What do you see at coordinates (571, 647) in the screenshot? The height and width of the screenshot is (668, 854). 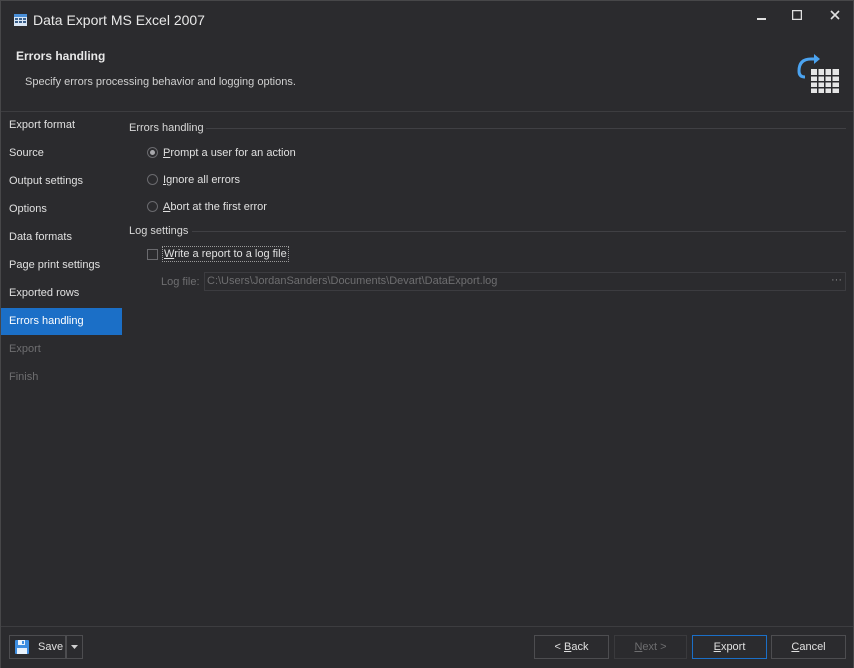 I see `back-button: < Back` at bounding box center [571, 647].